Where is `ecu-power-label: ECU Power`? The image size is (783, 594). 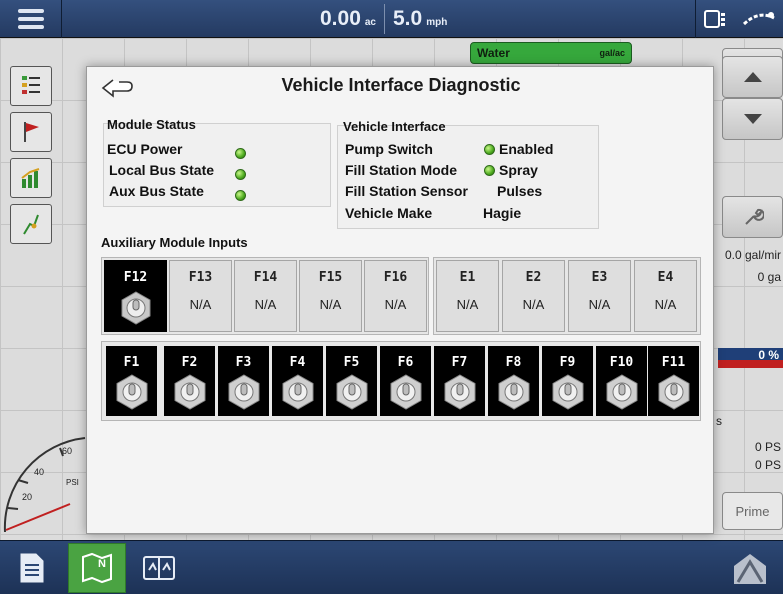 ecu-power-label: ECU Power is located at coordinates (145, 149).